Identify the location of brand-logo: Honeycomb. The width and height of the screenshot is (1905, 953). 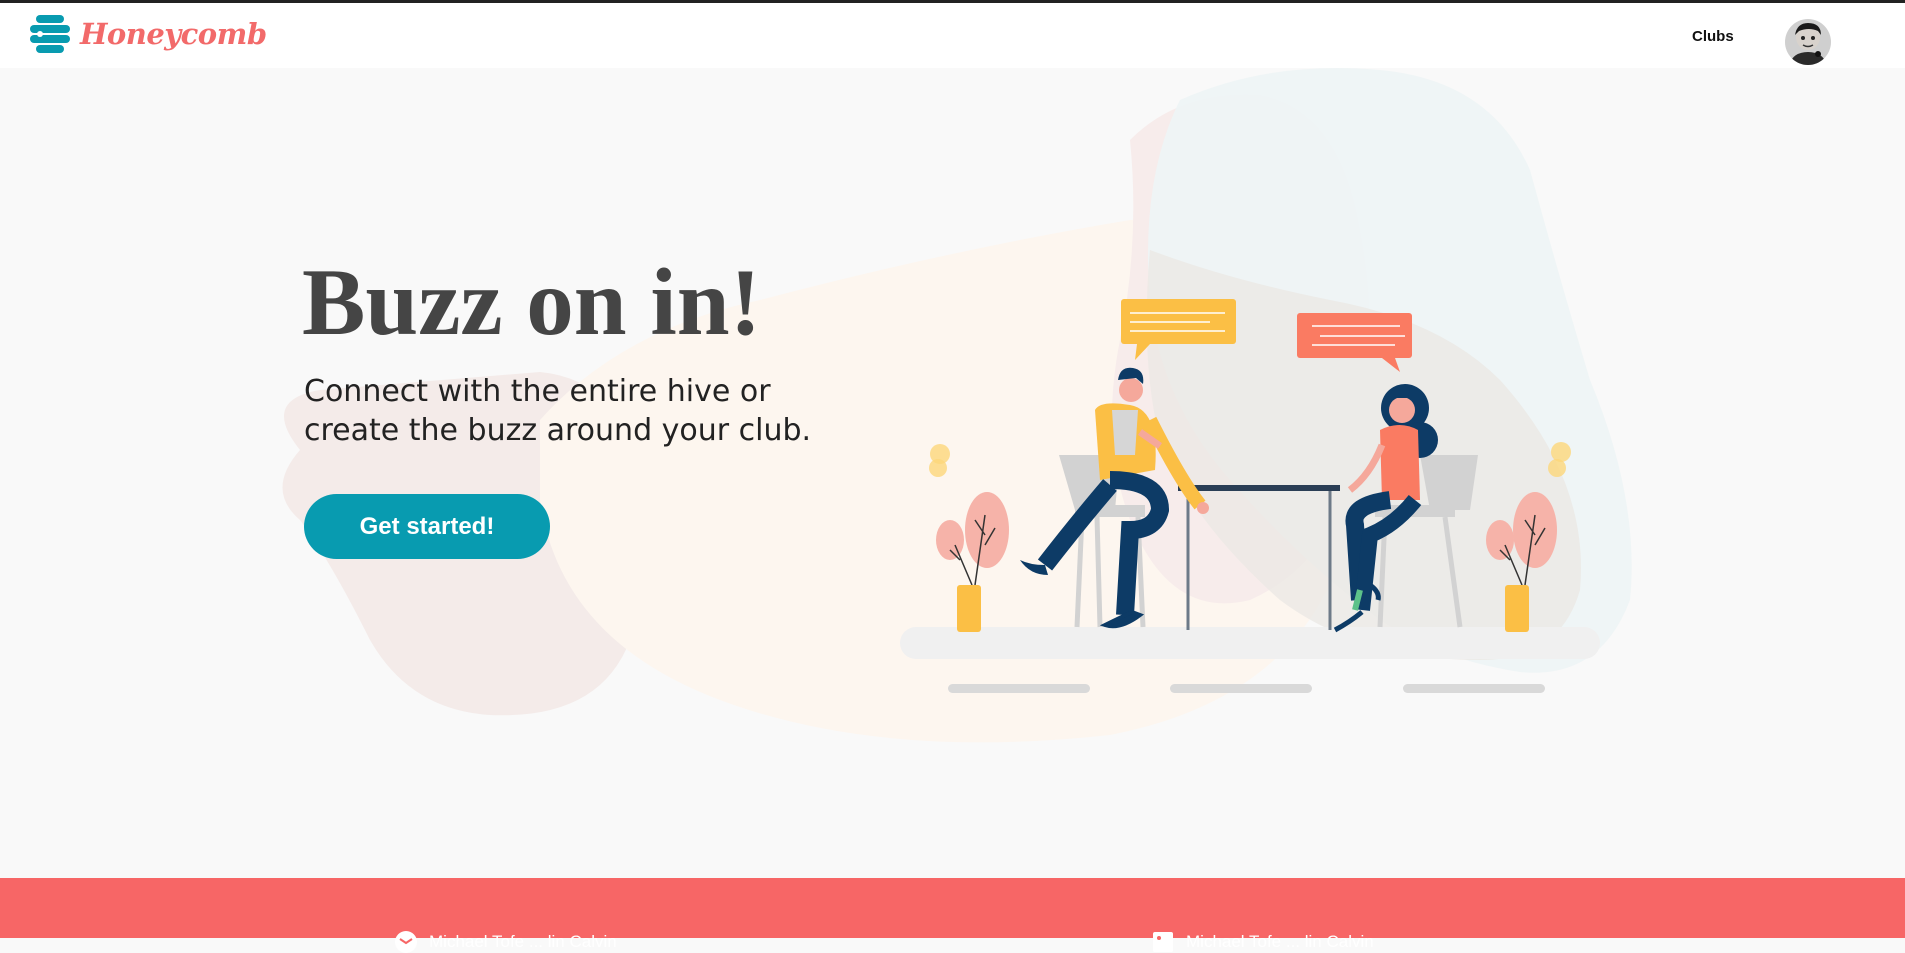
(147, 34).